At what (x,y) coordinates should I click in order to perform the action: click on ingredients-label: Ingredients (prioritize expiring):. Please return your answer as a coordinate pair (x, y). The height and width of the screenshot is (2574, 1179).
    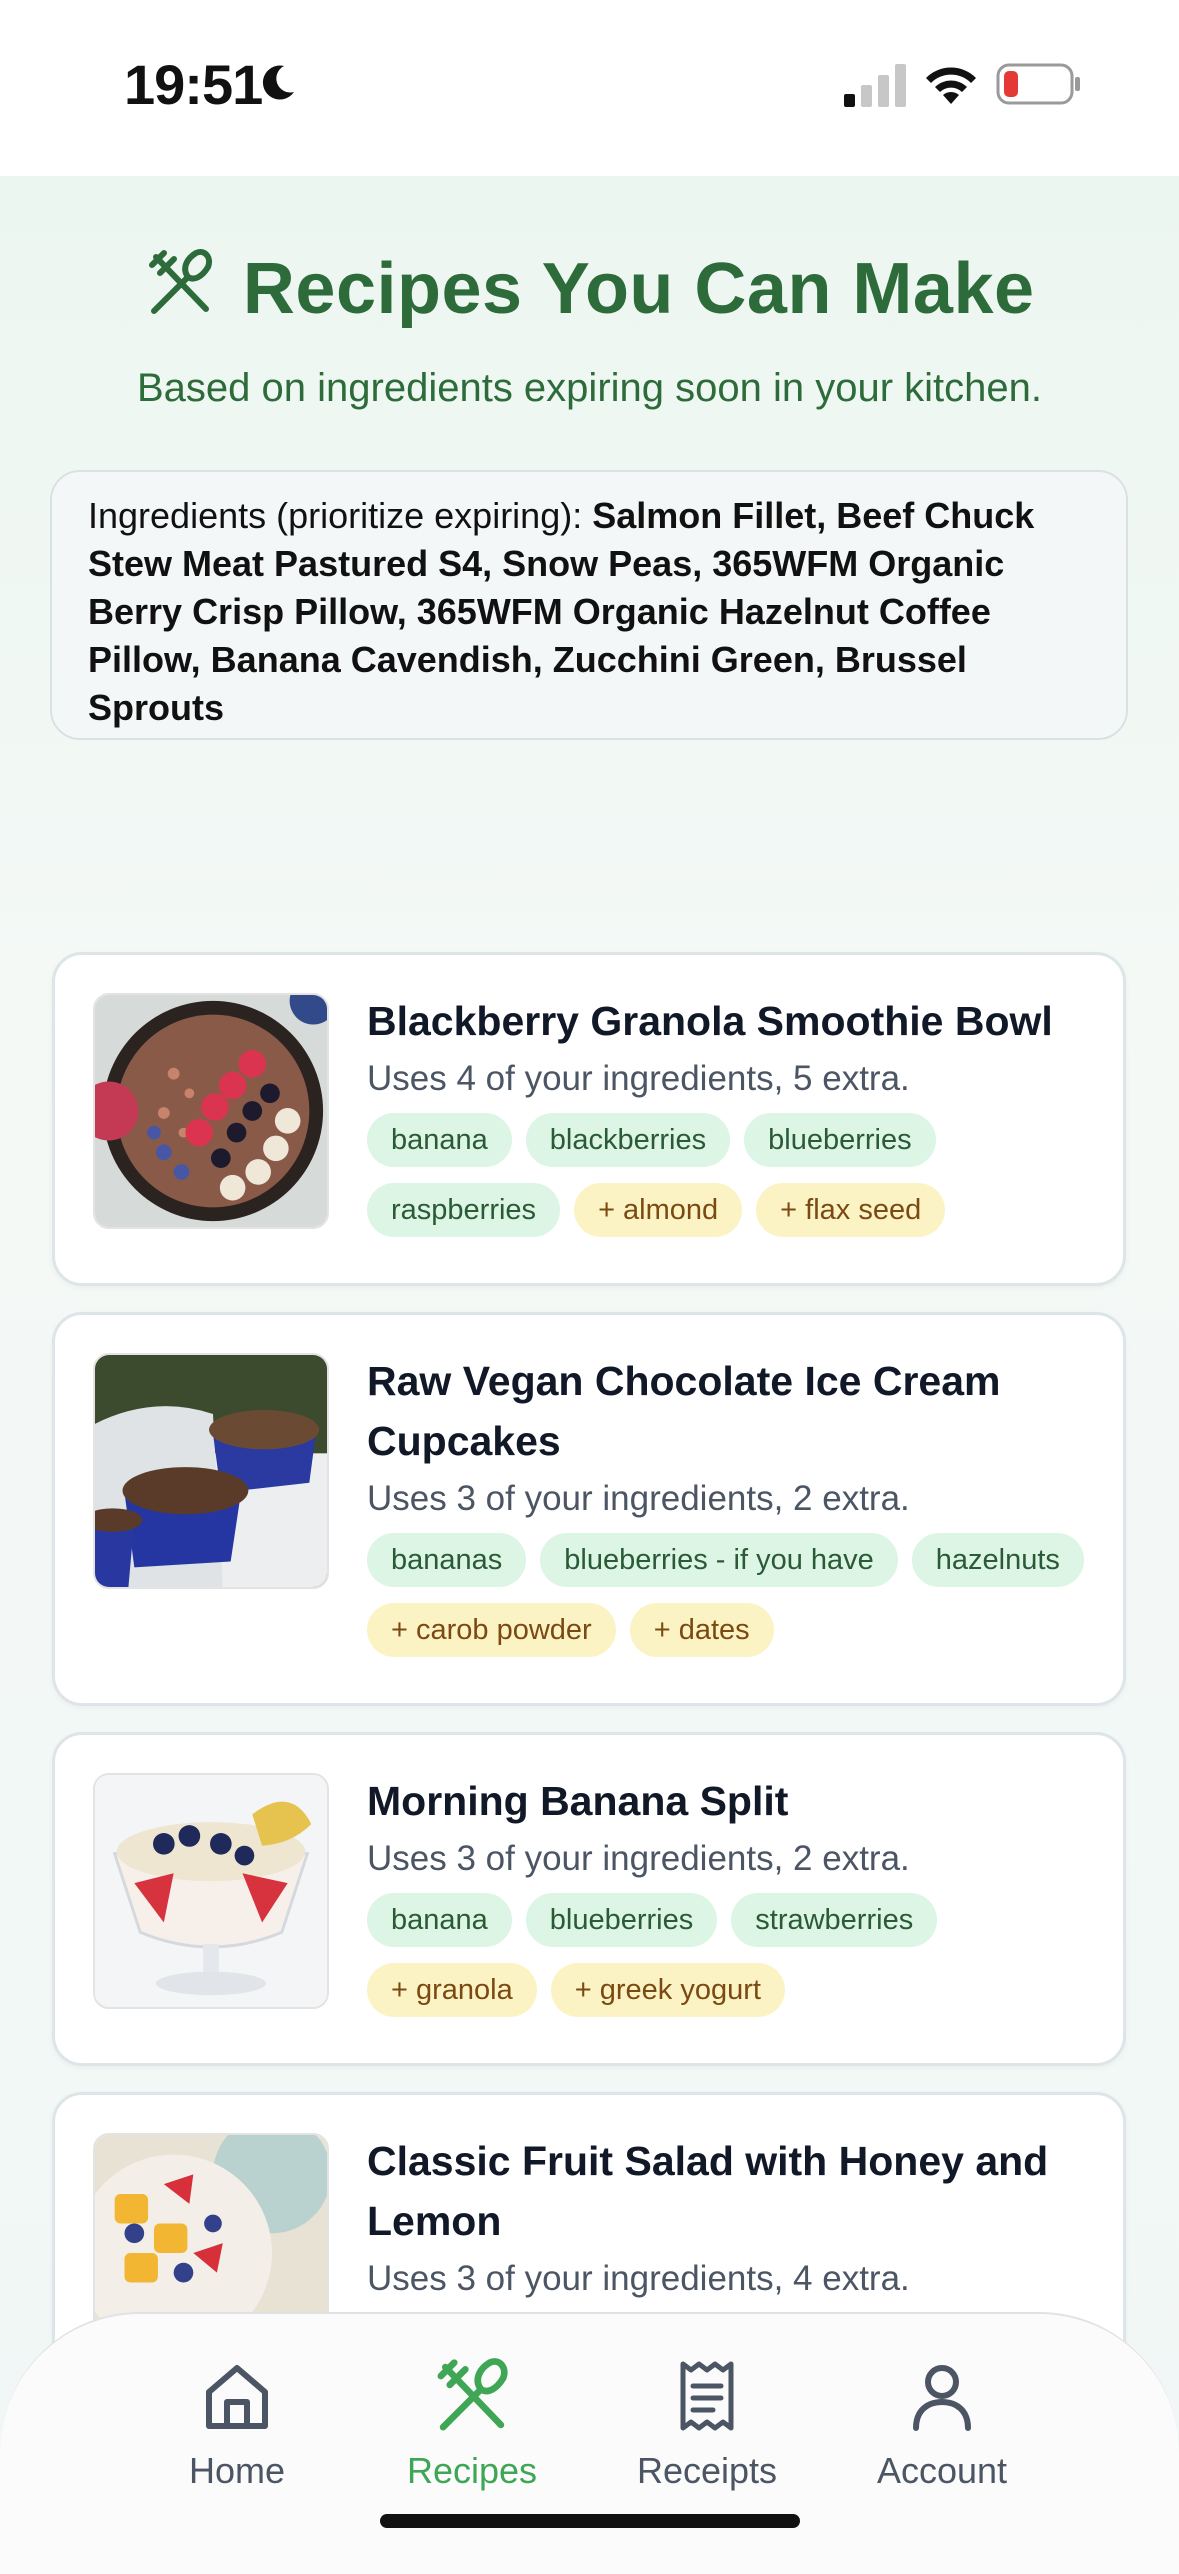
    Looking at the image, I should click on (340, 515).